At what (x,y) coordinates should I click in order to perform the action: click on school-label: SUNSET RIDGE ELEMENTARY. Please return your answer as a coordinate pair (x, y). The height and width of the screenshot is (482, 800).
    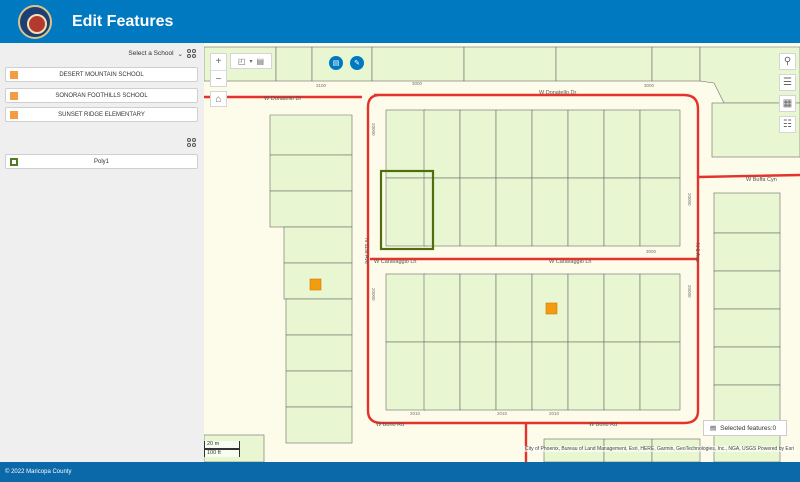
    Looking at the image, I should click on (101, 114).